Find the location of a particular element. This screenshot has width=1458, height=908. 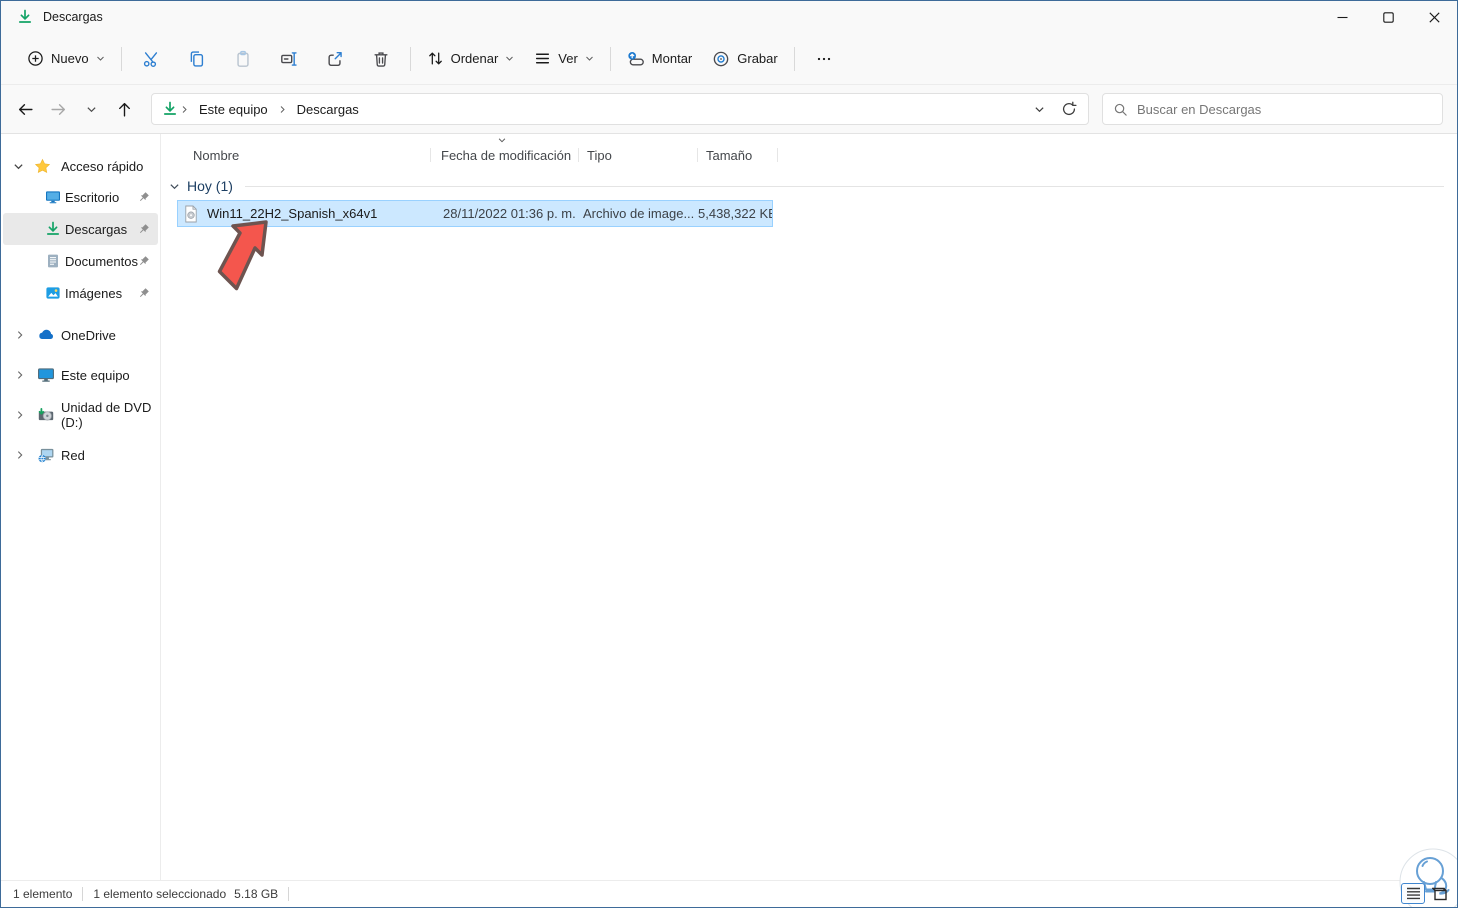

column-label: Nombre is located at coordinates (216, 155).